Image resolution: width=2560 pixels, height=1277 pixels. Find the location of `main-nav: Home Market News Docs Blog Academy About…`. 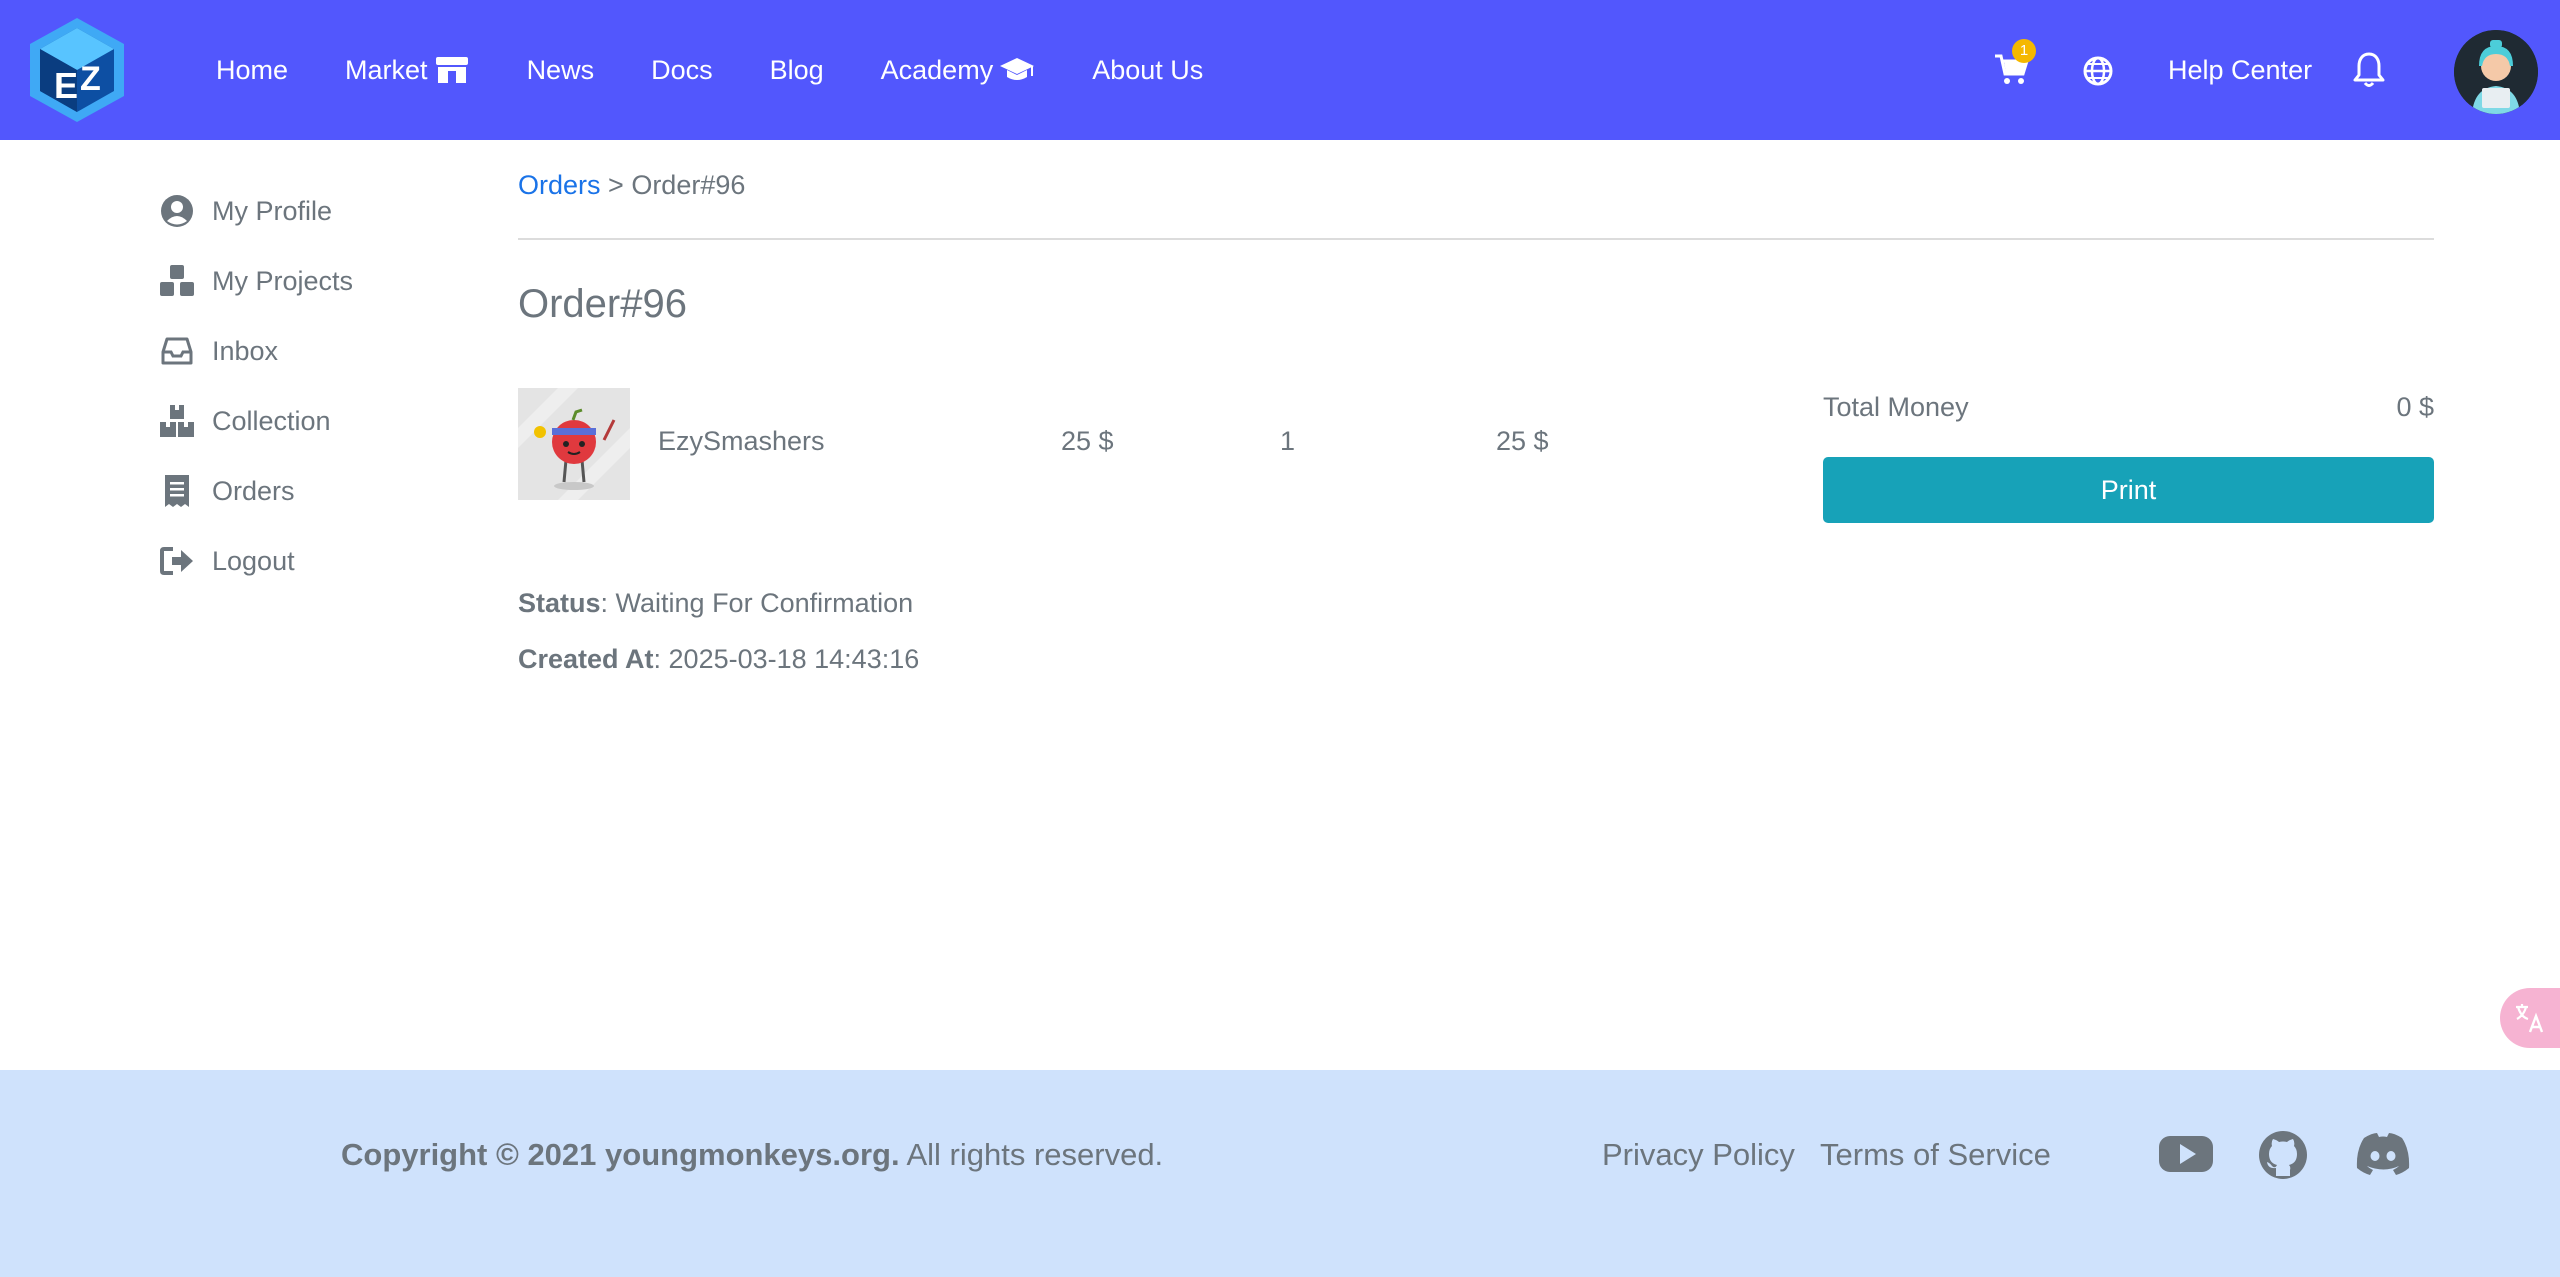

main-nav: Home Market News Docs Blog Academy About… is located at coordinates (738, 70).